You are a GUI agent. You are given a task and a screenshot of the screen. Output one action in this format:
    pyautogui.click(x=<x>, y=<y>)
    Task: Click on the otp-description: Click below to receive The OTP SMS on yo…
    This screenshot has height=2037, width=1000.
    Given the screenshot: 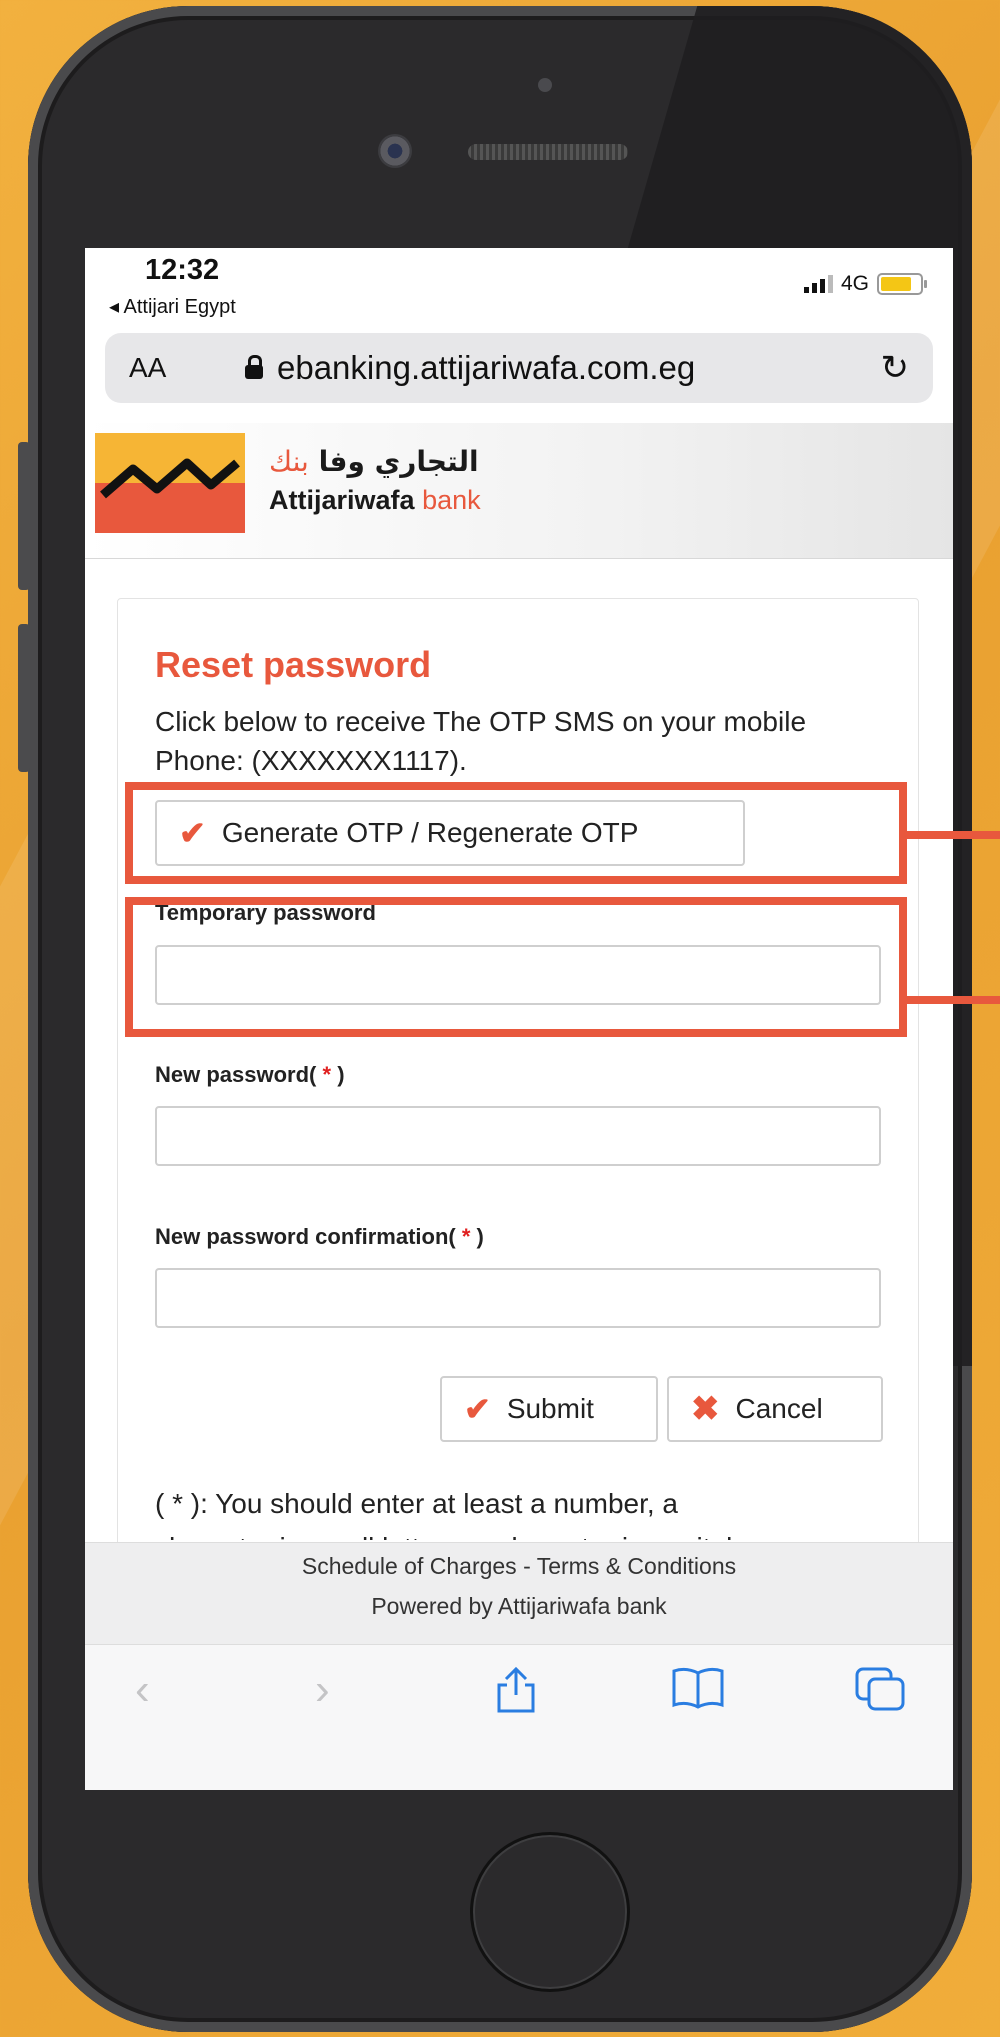 What is the action you would take?
    pyautogui.click(x=481, y=741)
    